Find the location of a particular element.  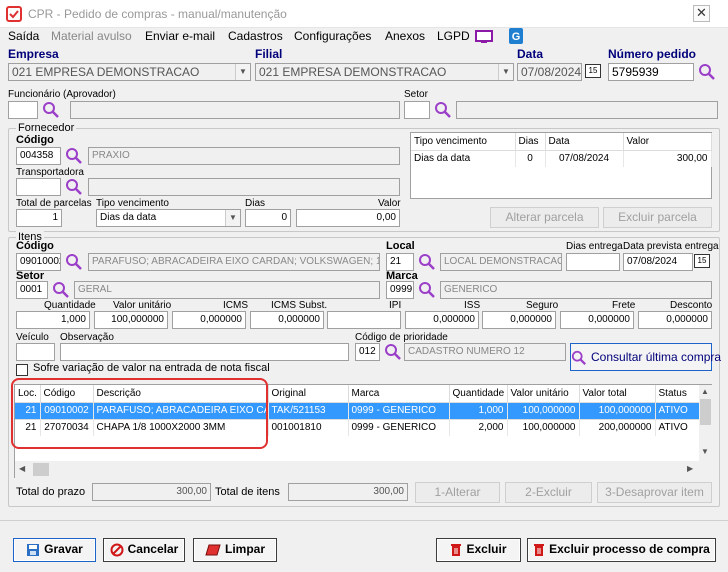

numero-pedido-label: Número pedido is located at coordinates (652, 54).